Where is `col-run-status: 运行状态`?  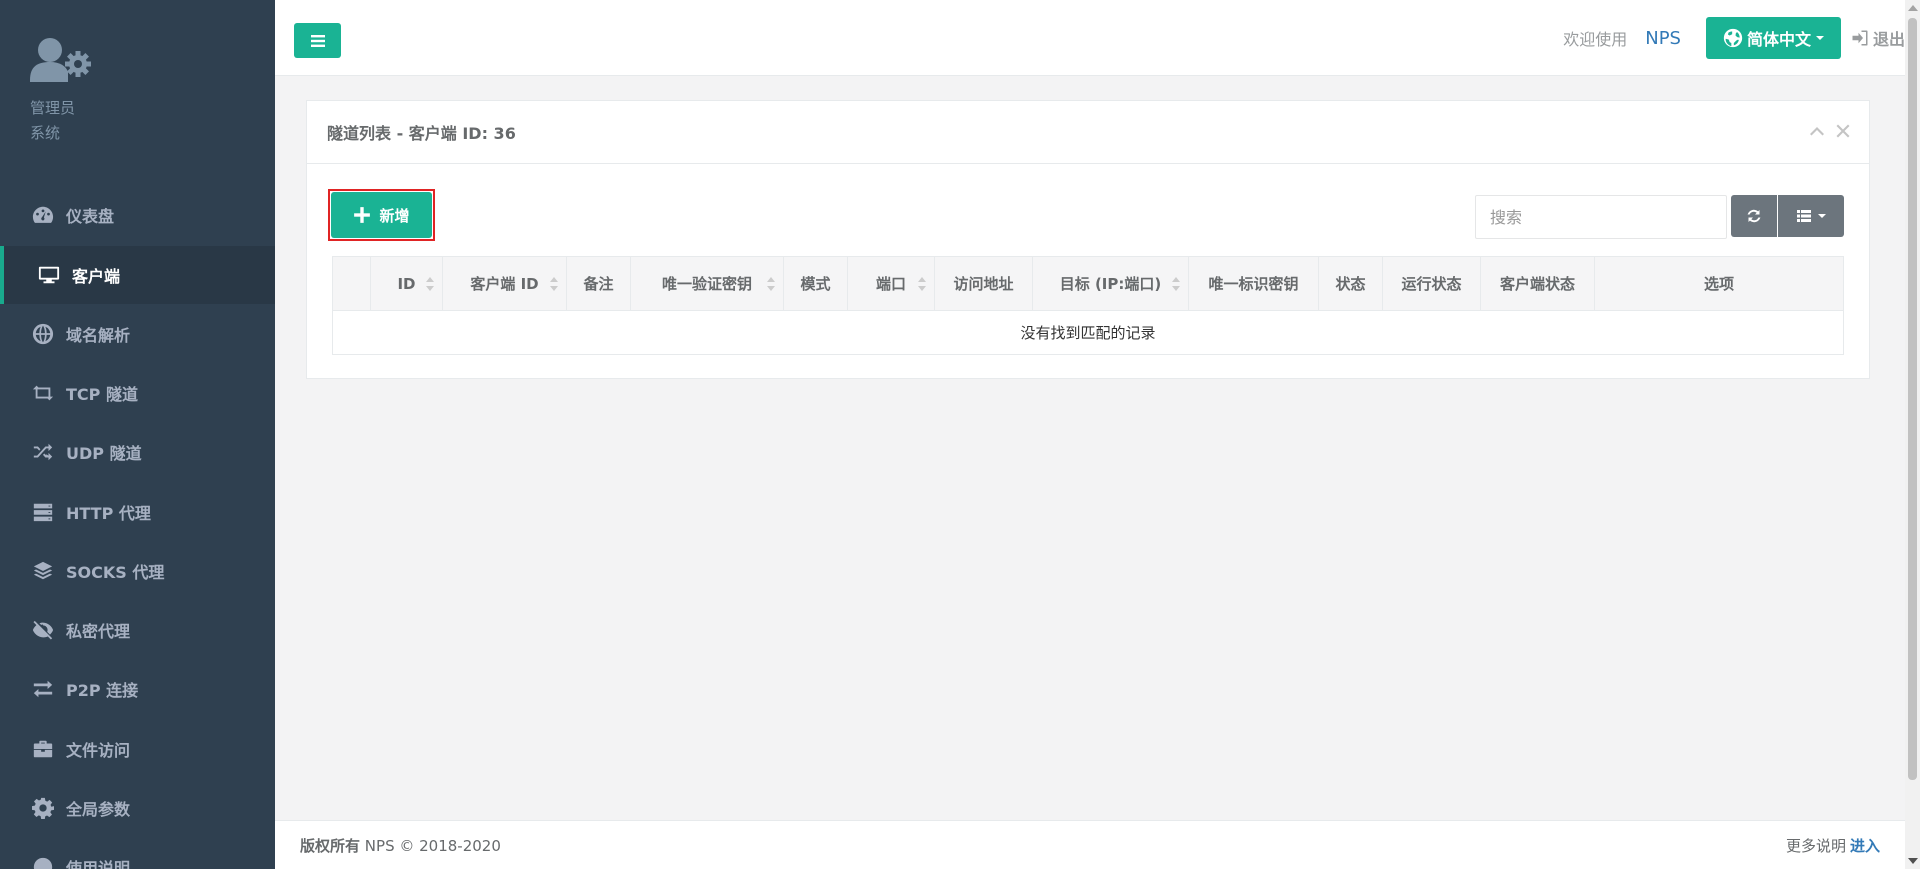
col-run-status: 运行状态 is located at coordinates (1431, 283).